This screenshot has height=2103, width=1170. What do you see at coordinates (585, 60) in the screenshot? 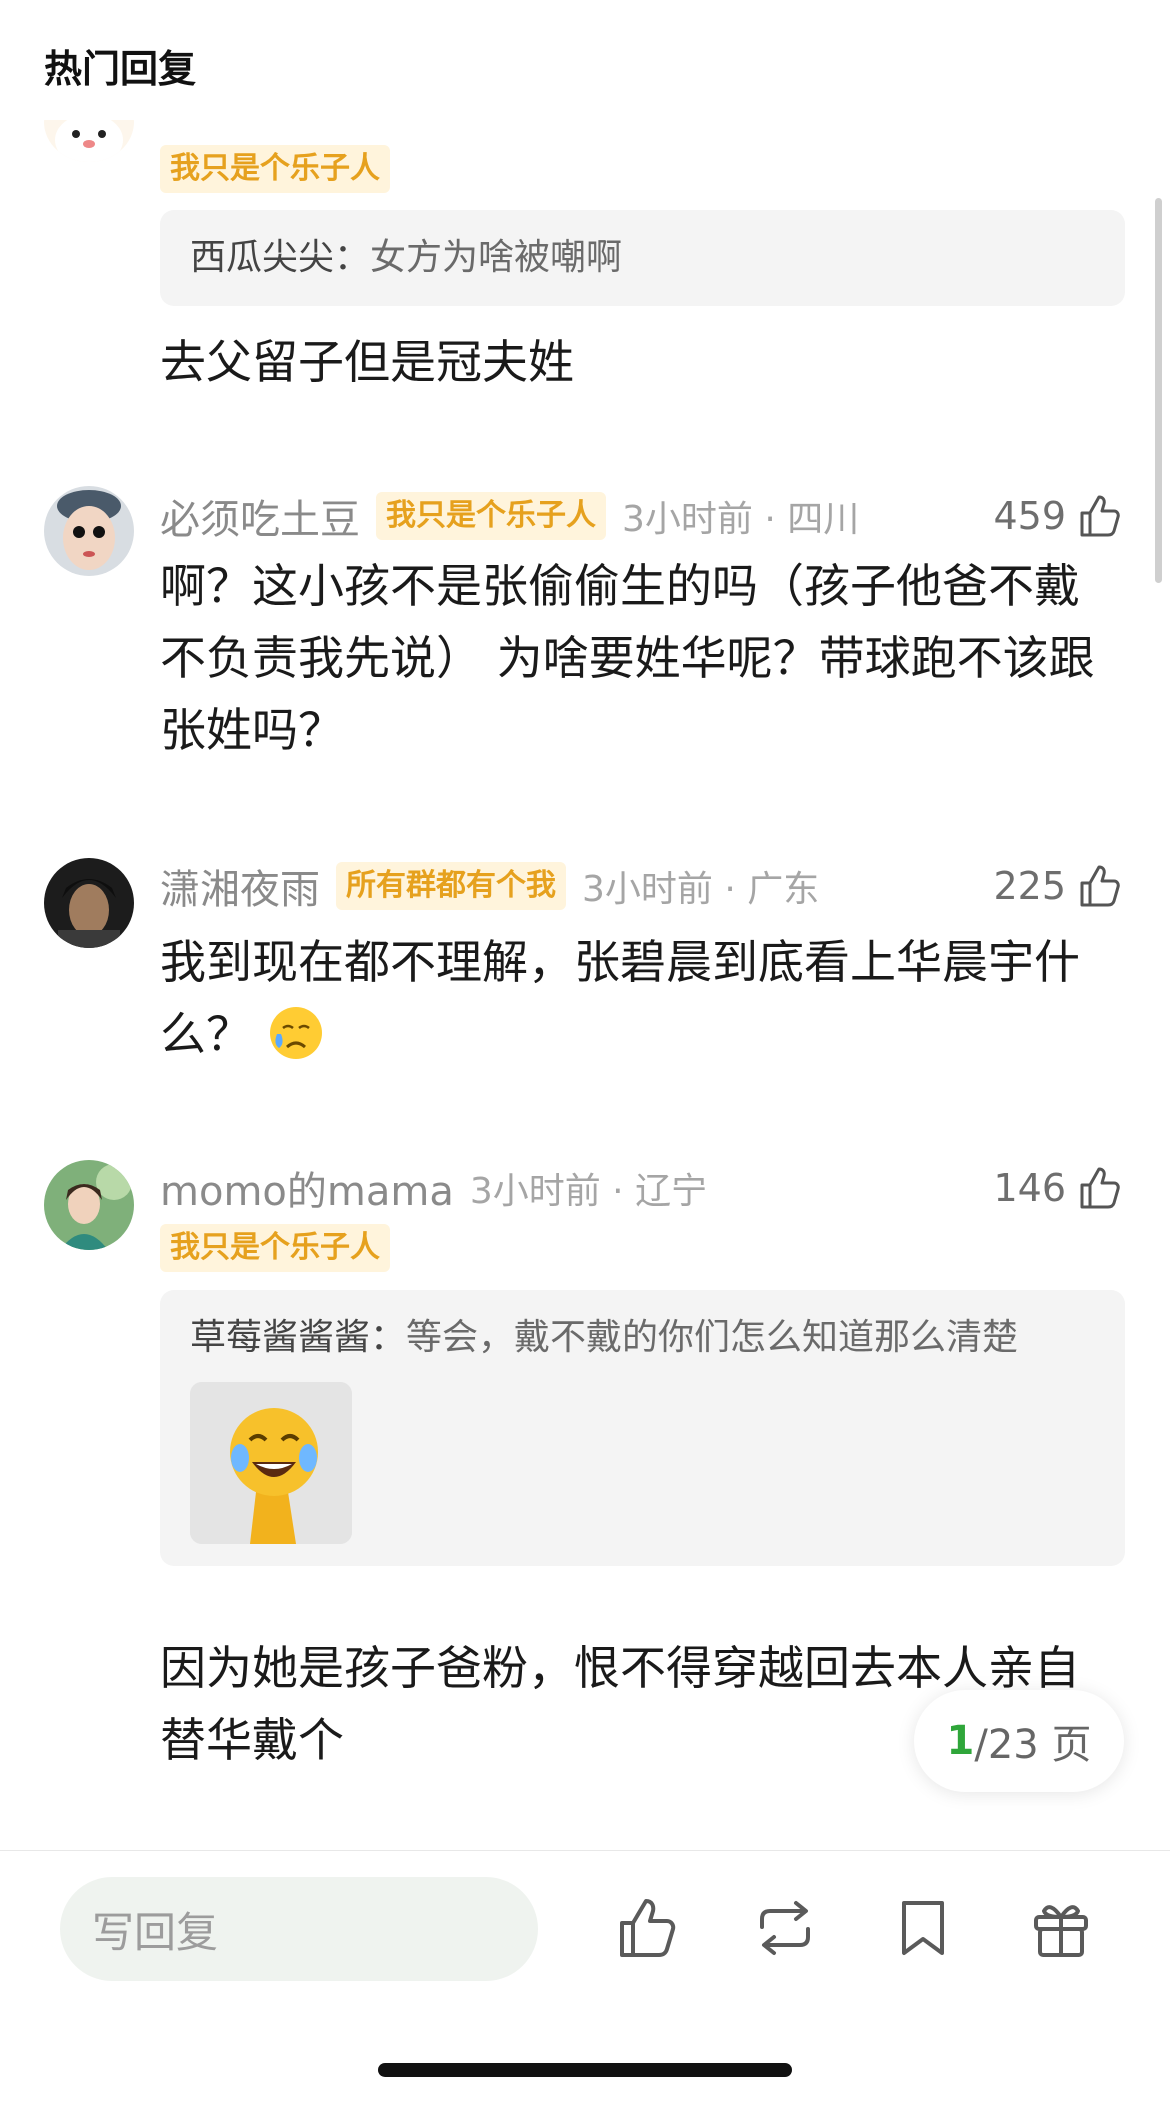
I see `header: 热门回复` at bounding box center [585, 60].